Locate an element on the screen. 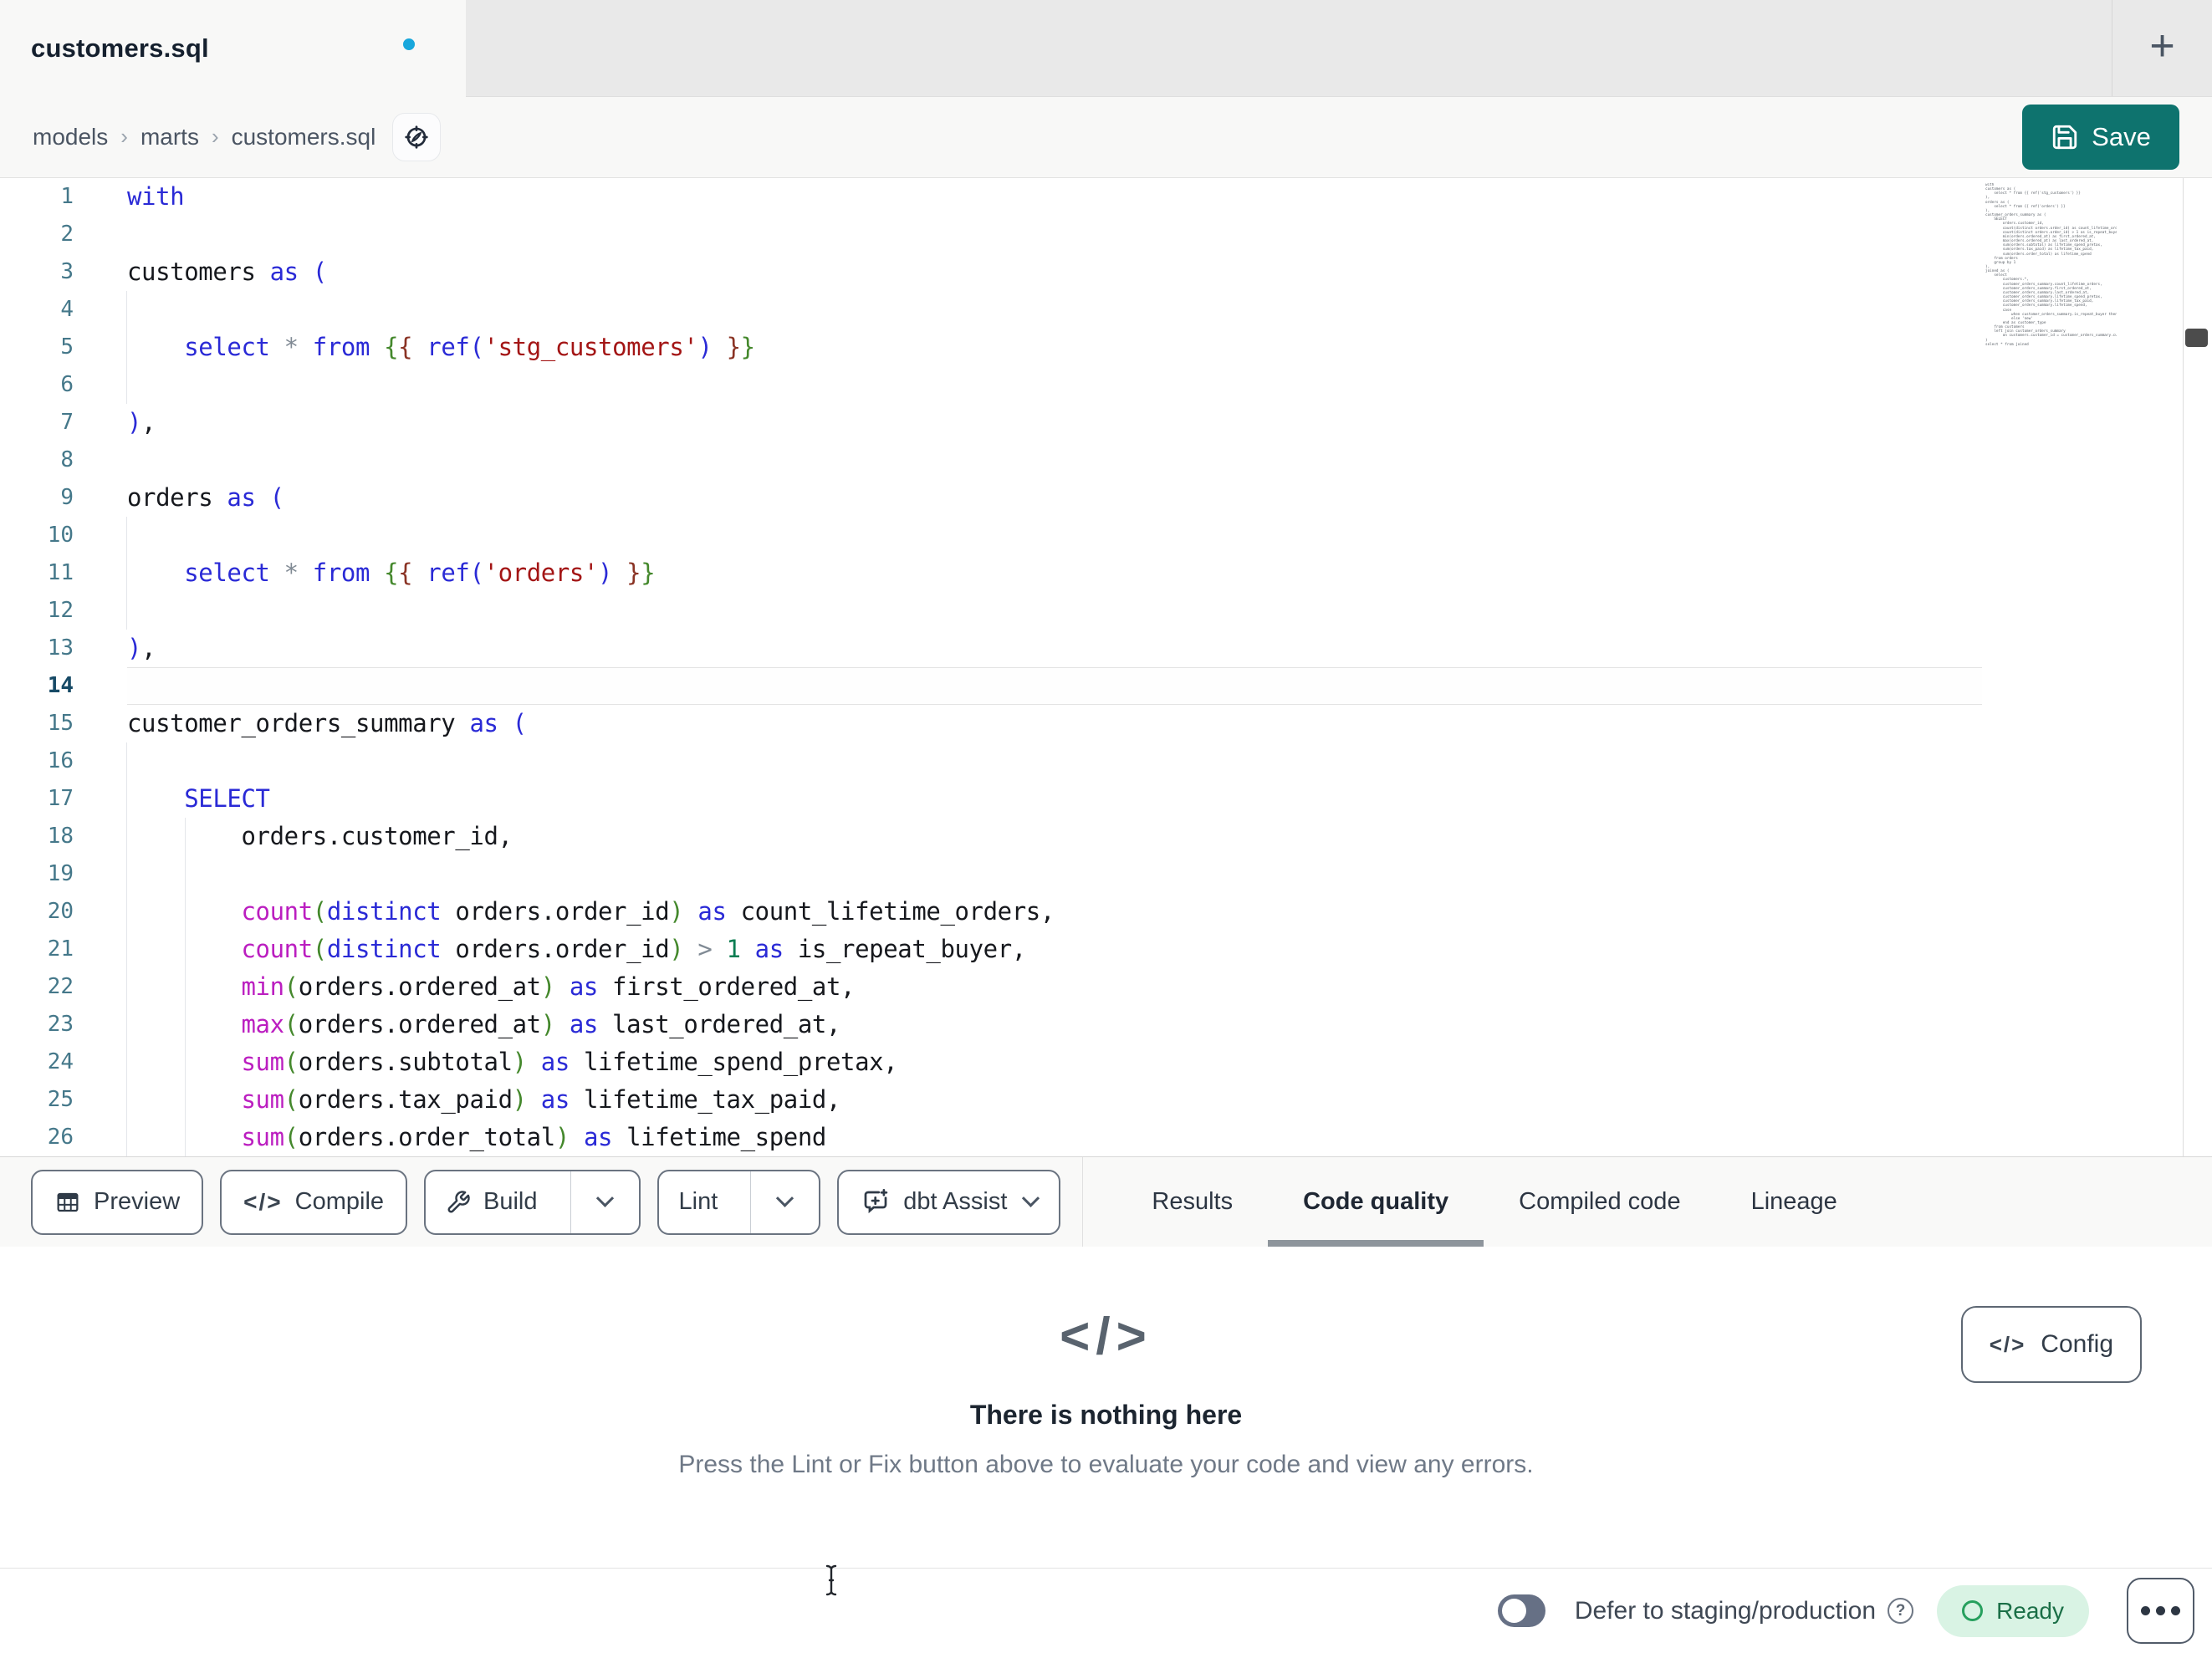 This screenshot has height=1653, width=2212. code-line-16: 16 is located at coordinates (991, 761).